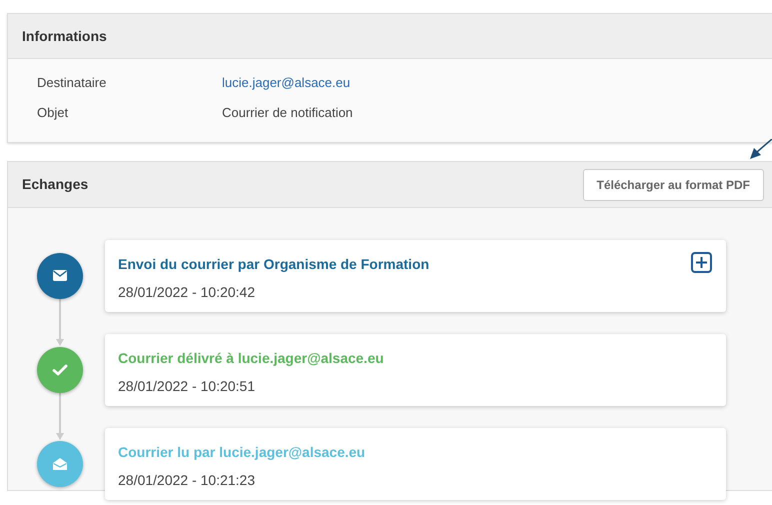  I want to click on field-label: Destinataire, so click(72, 83).